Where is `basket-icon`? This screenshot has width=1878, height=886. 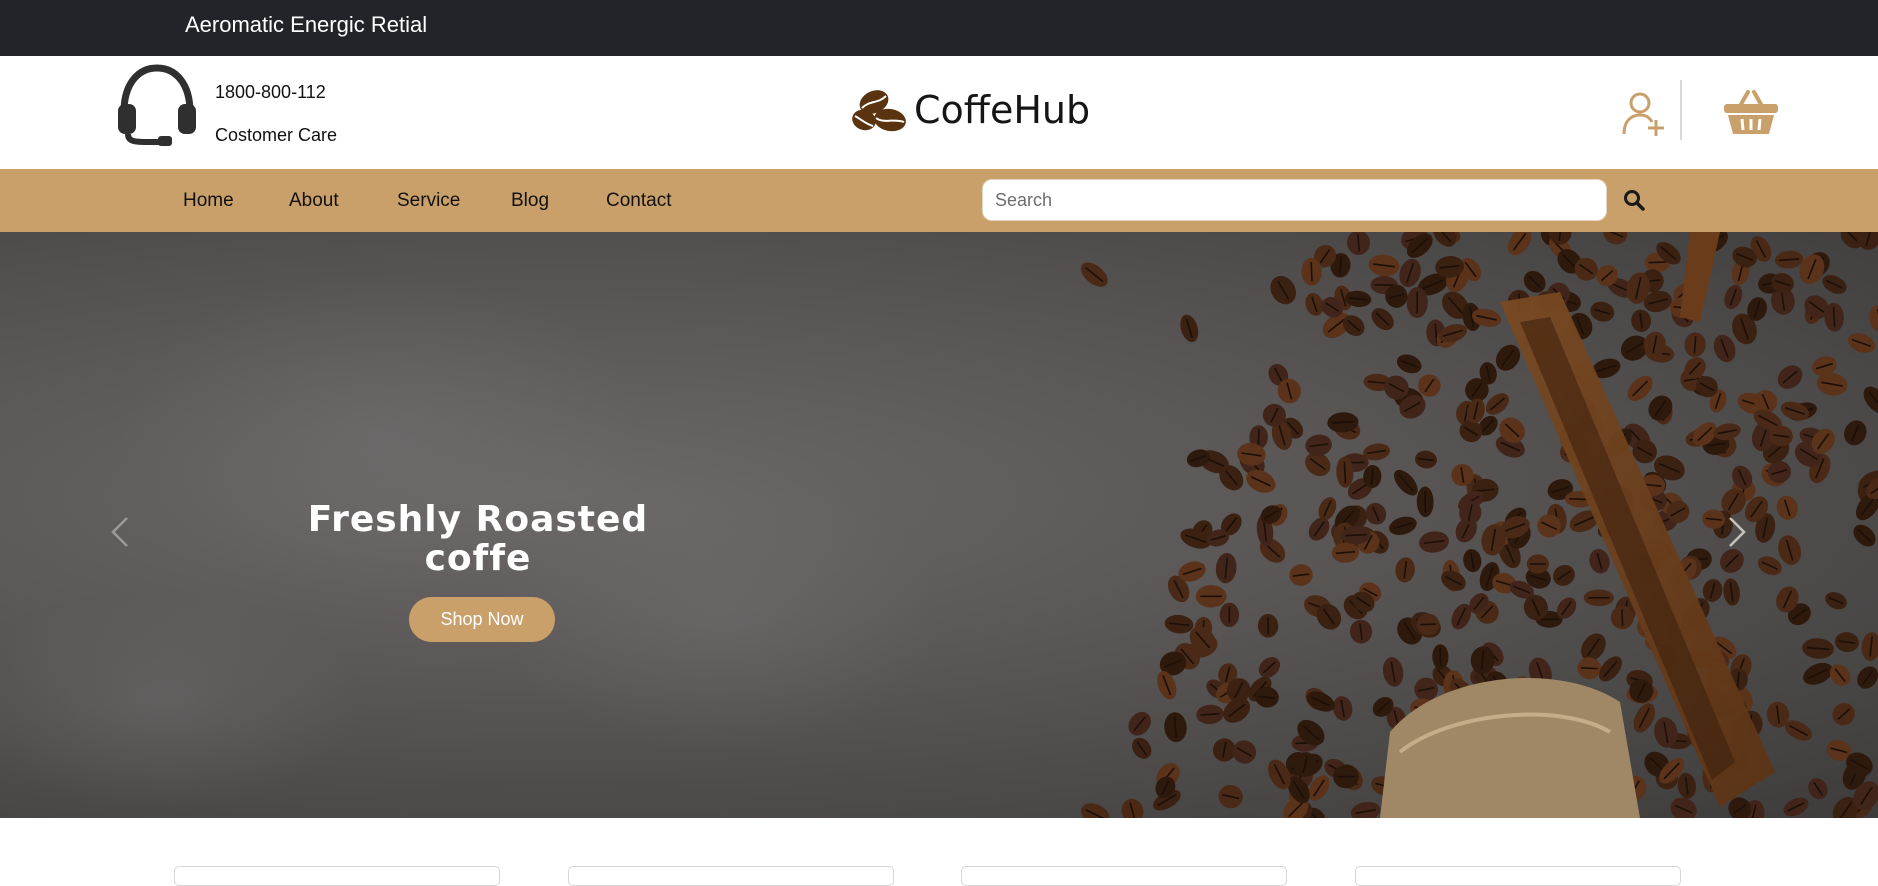
basket-icon is located at coordinates (1751, 112).